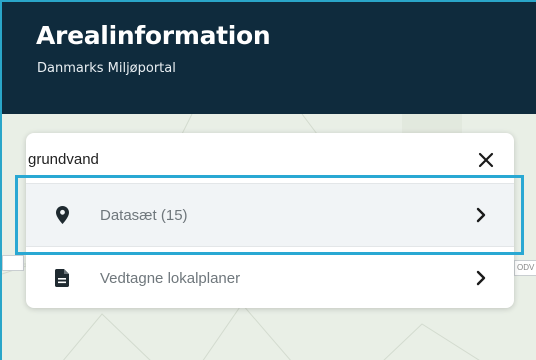 This screenshot has width=536, height=360. What do you see at coordinates (238, 159) in the screenshot?
I see `search-input` at bounding box center [238, 159].